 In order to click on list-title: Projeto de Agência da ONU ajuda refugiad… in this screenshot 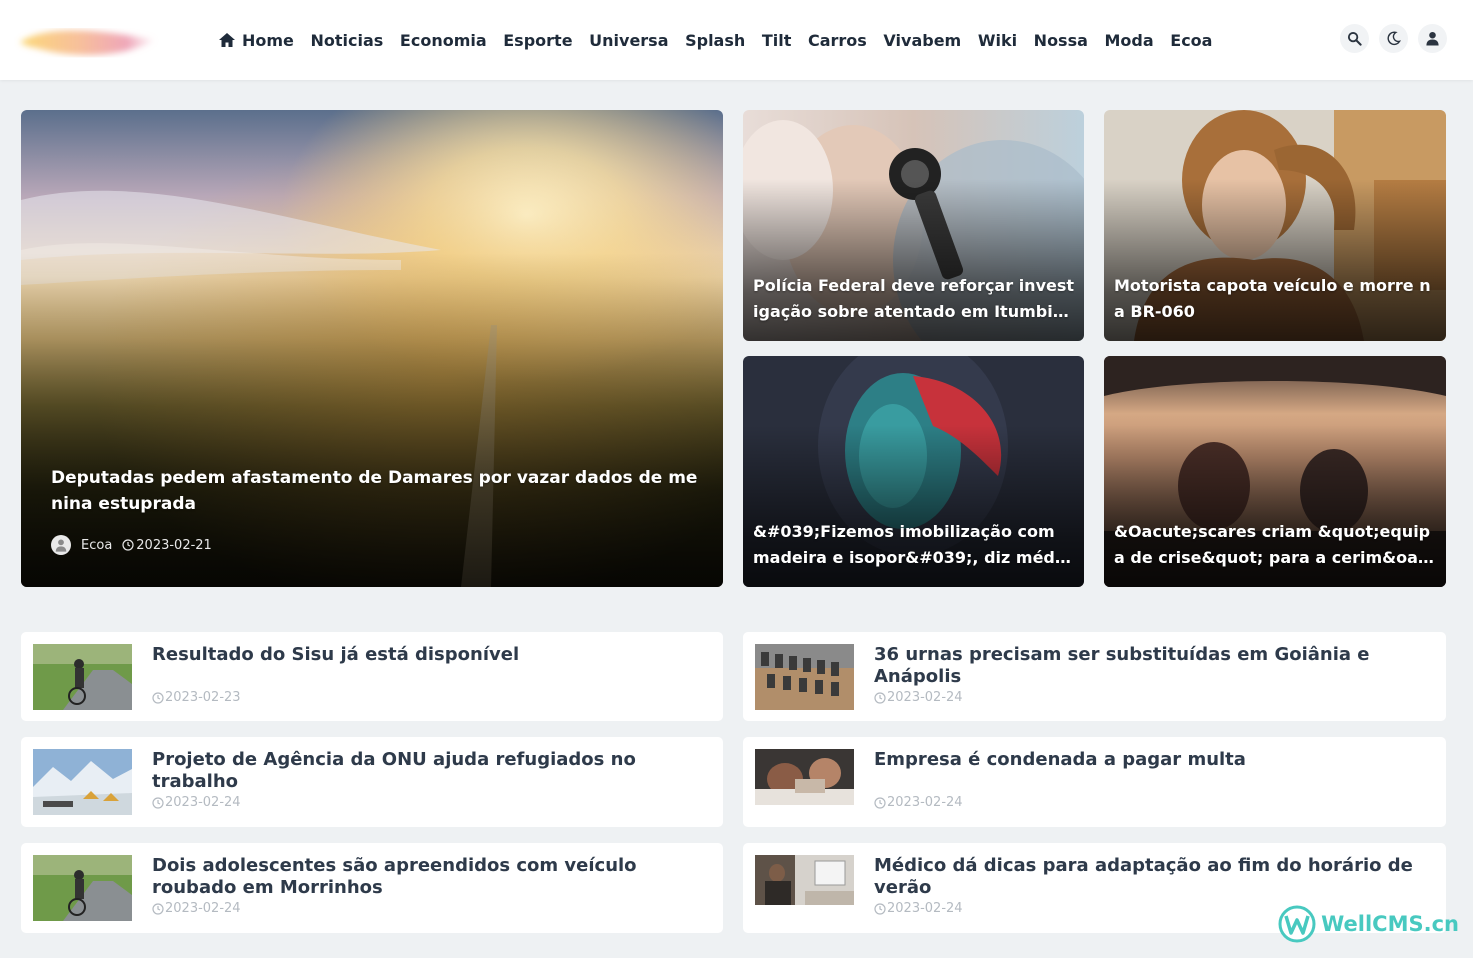, I will do `click(428, 771)`.